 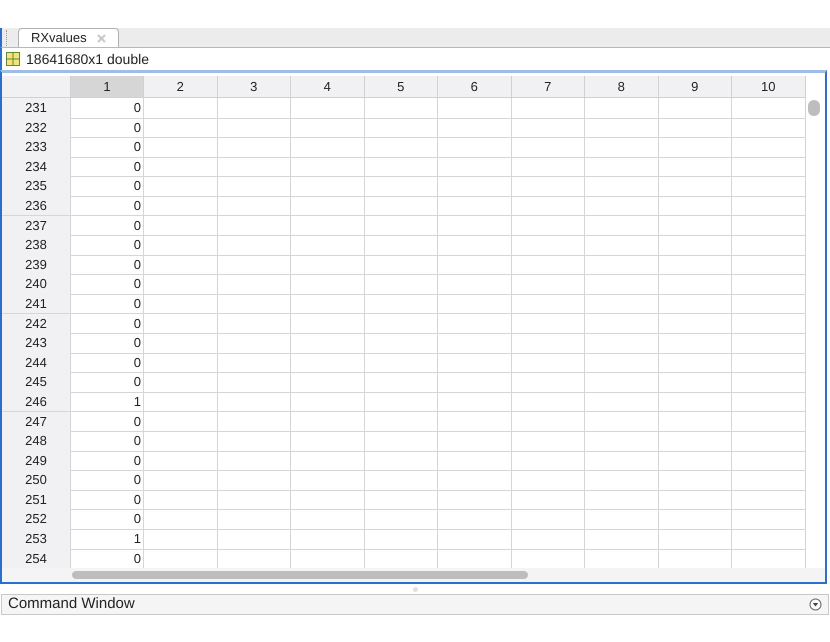 What do you see at coordinates (13, 59) in the screenshot?
I see `grid-icon` at bounding box center [13, 59].